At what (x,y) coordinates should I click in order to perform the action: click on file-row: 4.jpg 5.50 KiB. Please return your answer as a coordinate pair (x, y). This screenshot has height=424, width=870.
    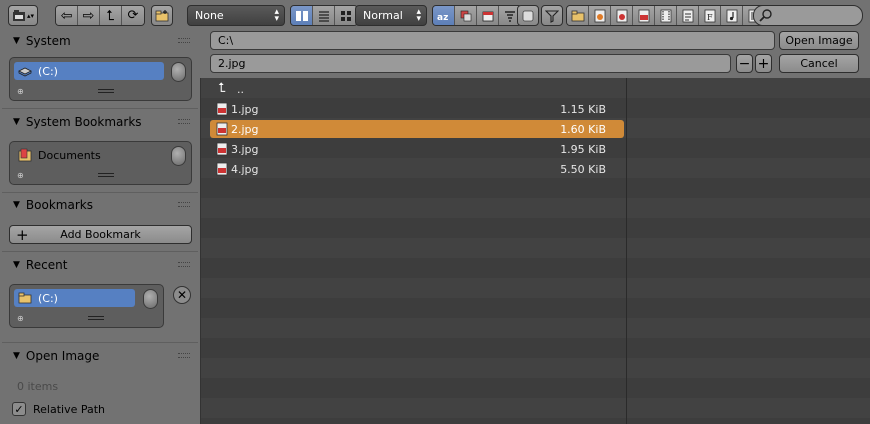
    Looking at the image, I should click on (417, 169).